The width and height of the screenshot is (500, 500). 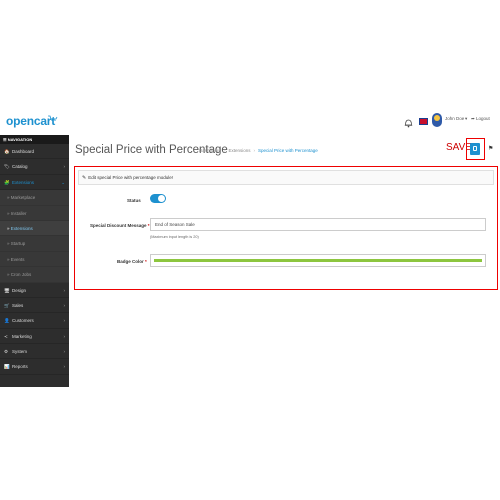 I want to click on chevron-down-icon: ⌄, so click(x=63, y=182).